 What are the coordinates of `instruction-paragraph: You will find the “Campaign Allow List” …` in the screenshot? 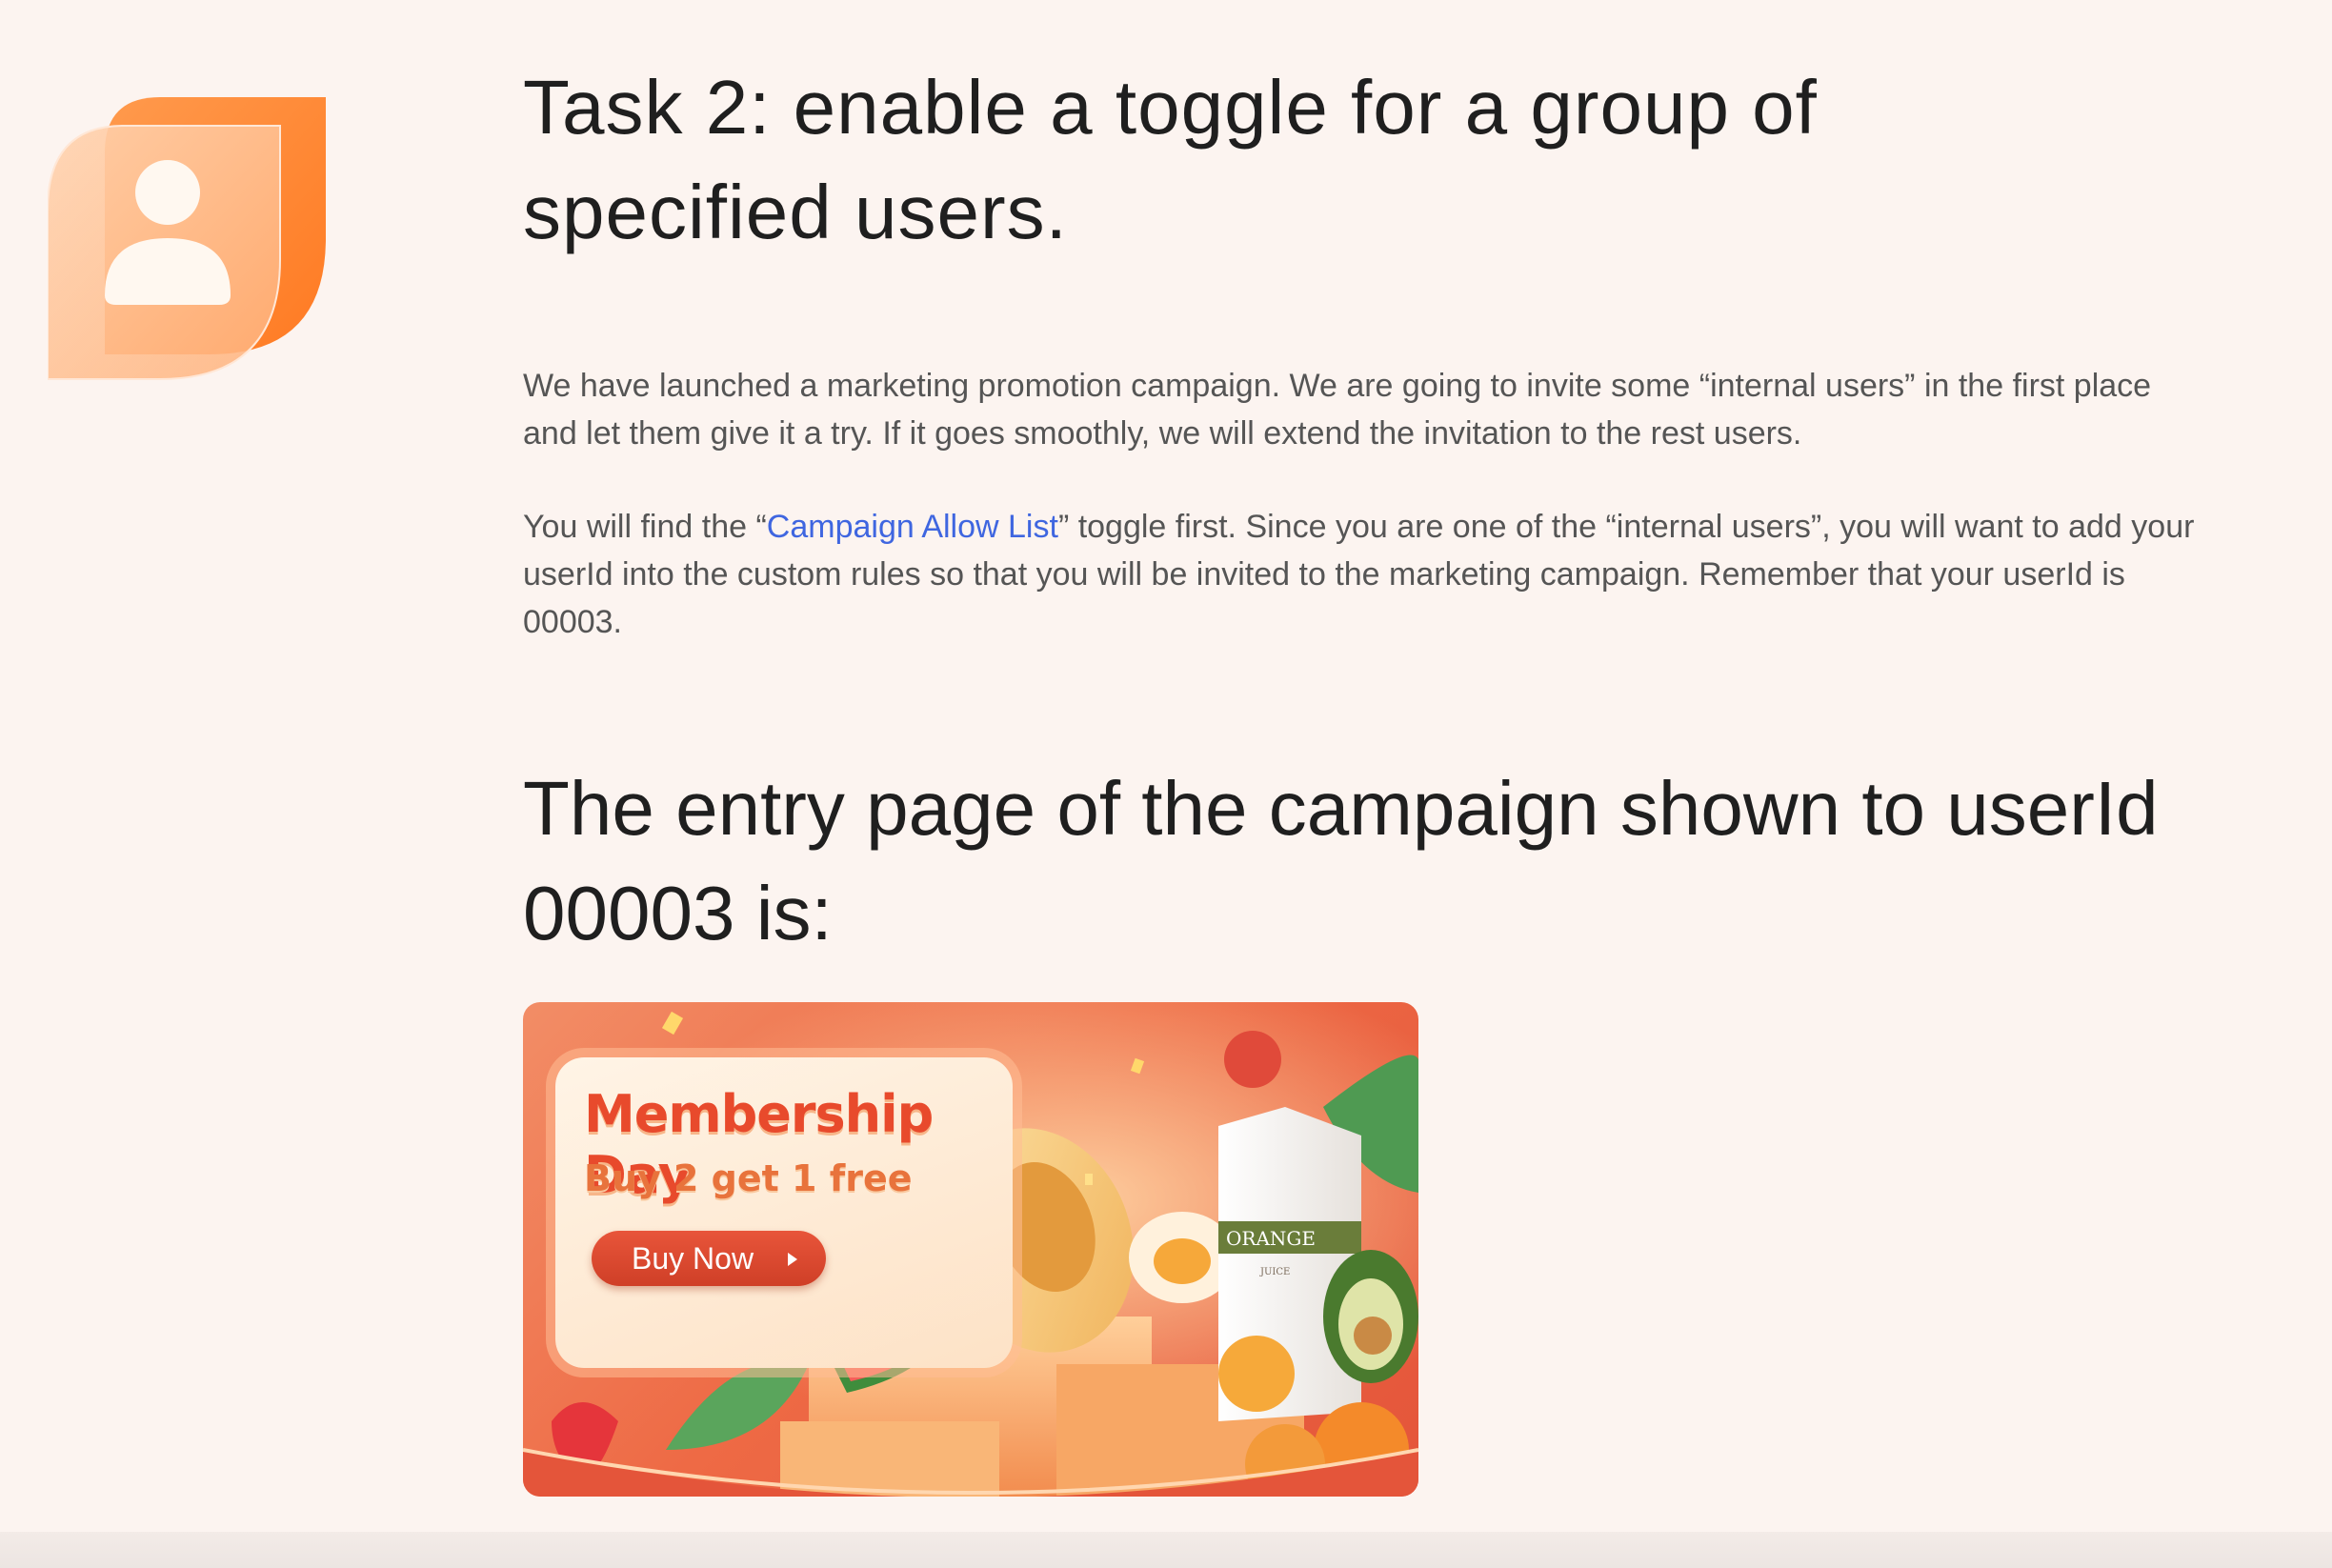 It's located at (1361, 575).